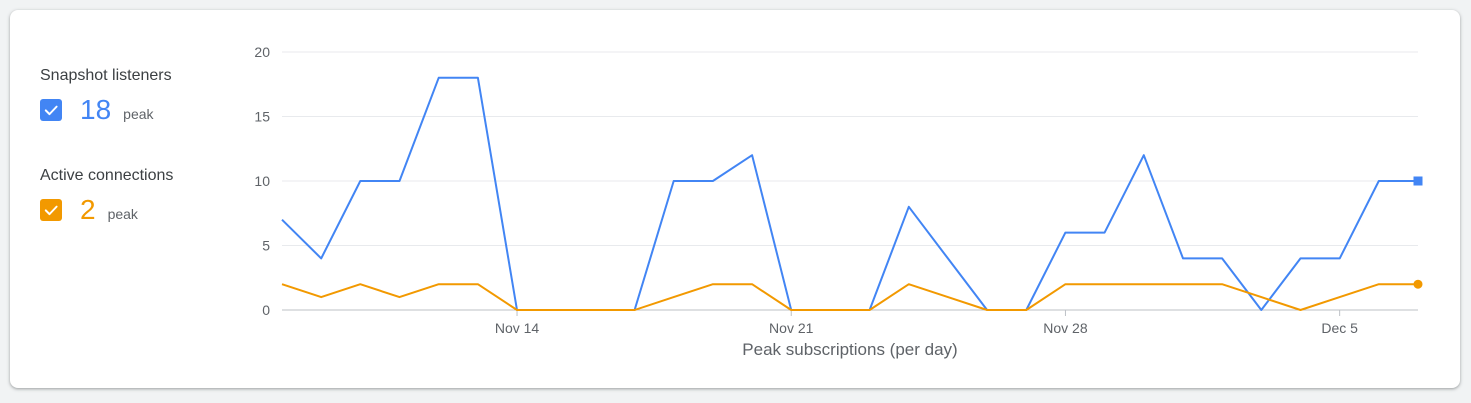 The image size is (1471, 403). I want to click on metric-snapshot-listeners: Snapshot listeners 18 peak, so click(106, 96).